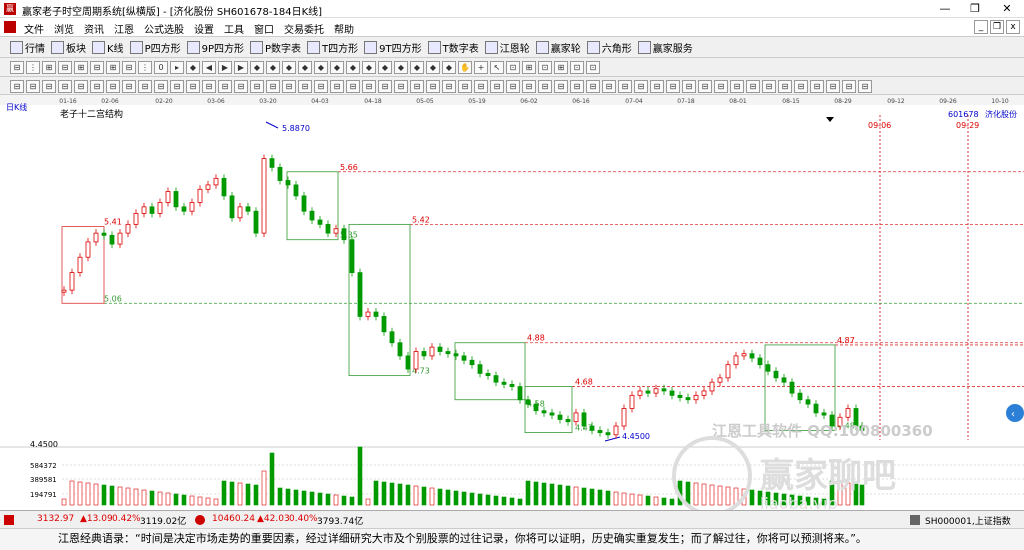 The height and width of the screenshot is (550, 1024). I want to click on dropdown-arrow-icon, so click(830, 119).